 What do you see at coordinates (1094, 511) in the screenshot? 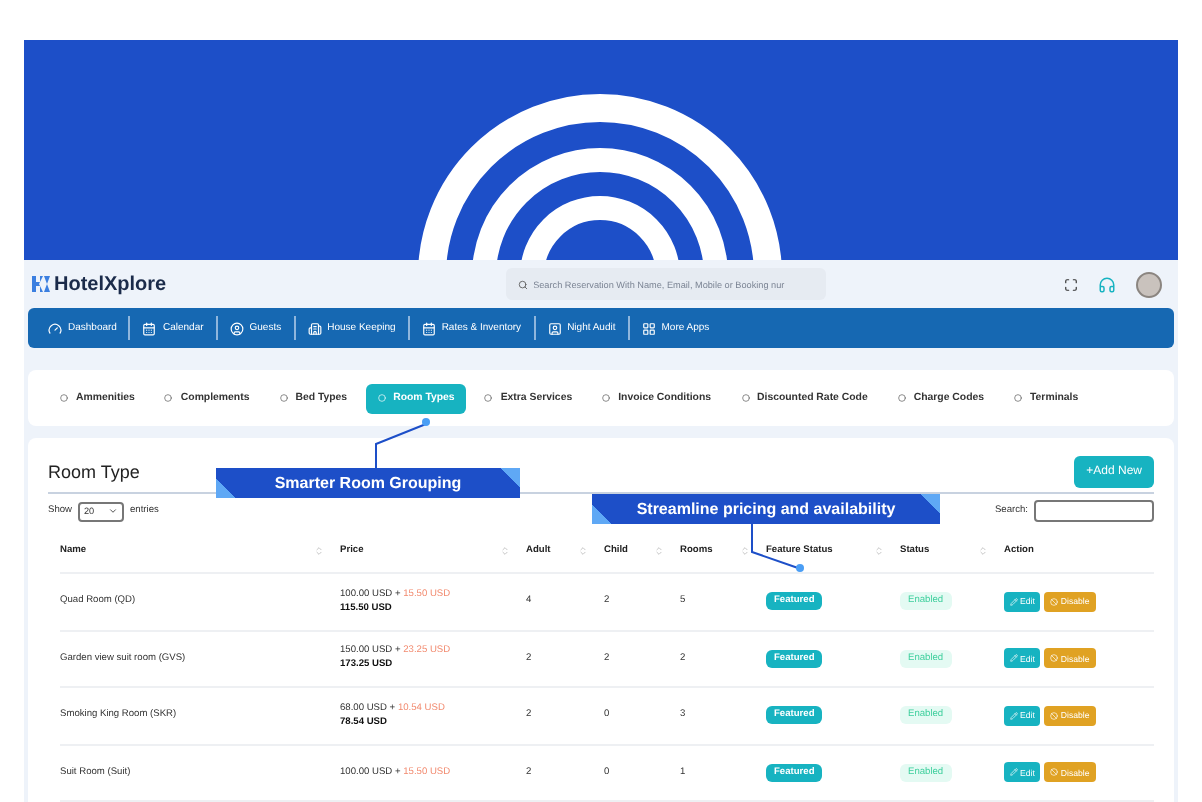
I see `table-search-field` at bounding box center [1094, 511].